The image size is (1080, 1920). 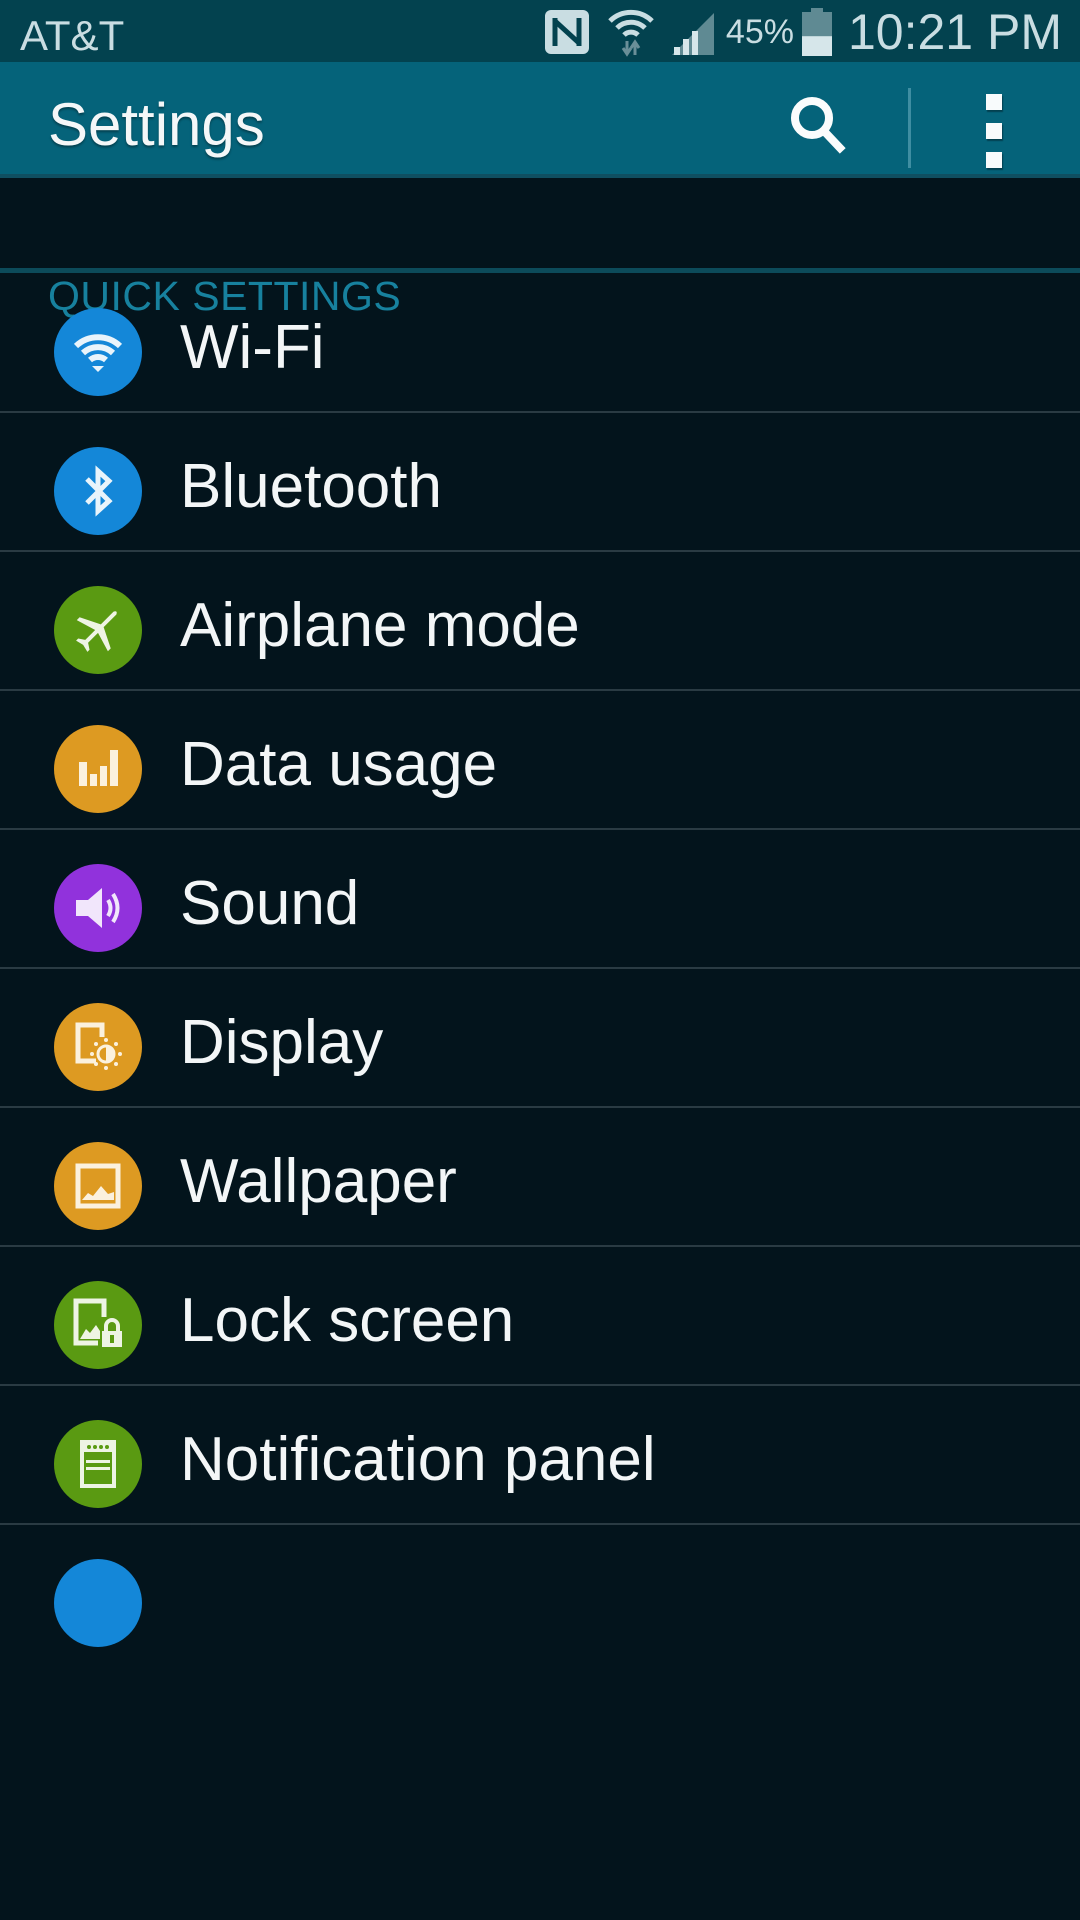 I want to click on bluetooth-icon, so click(x=98, y=491).